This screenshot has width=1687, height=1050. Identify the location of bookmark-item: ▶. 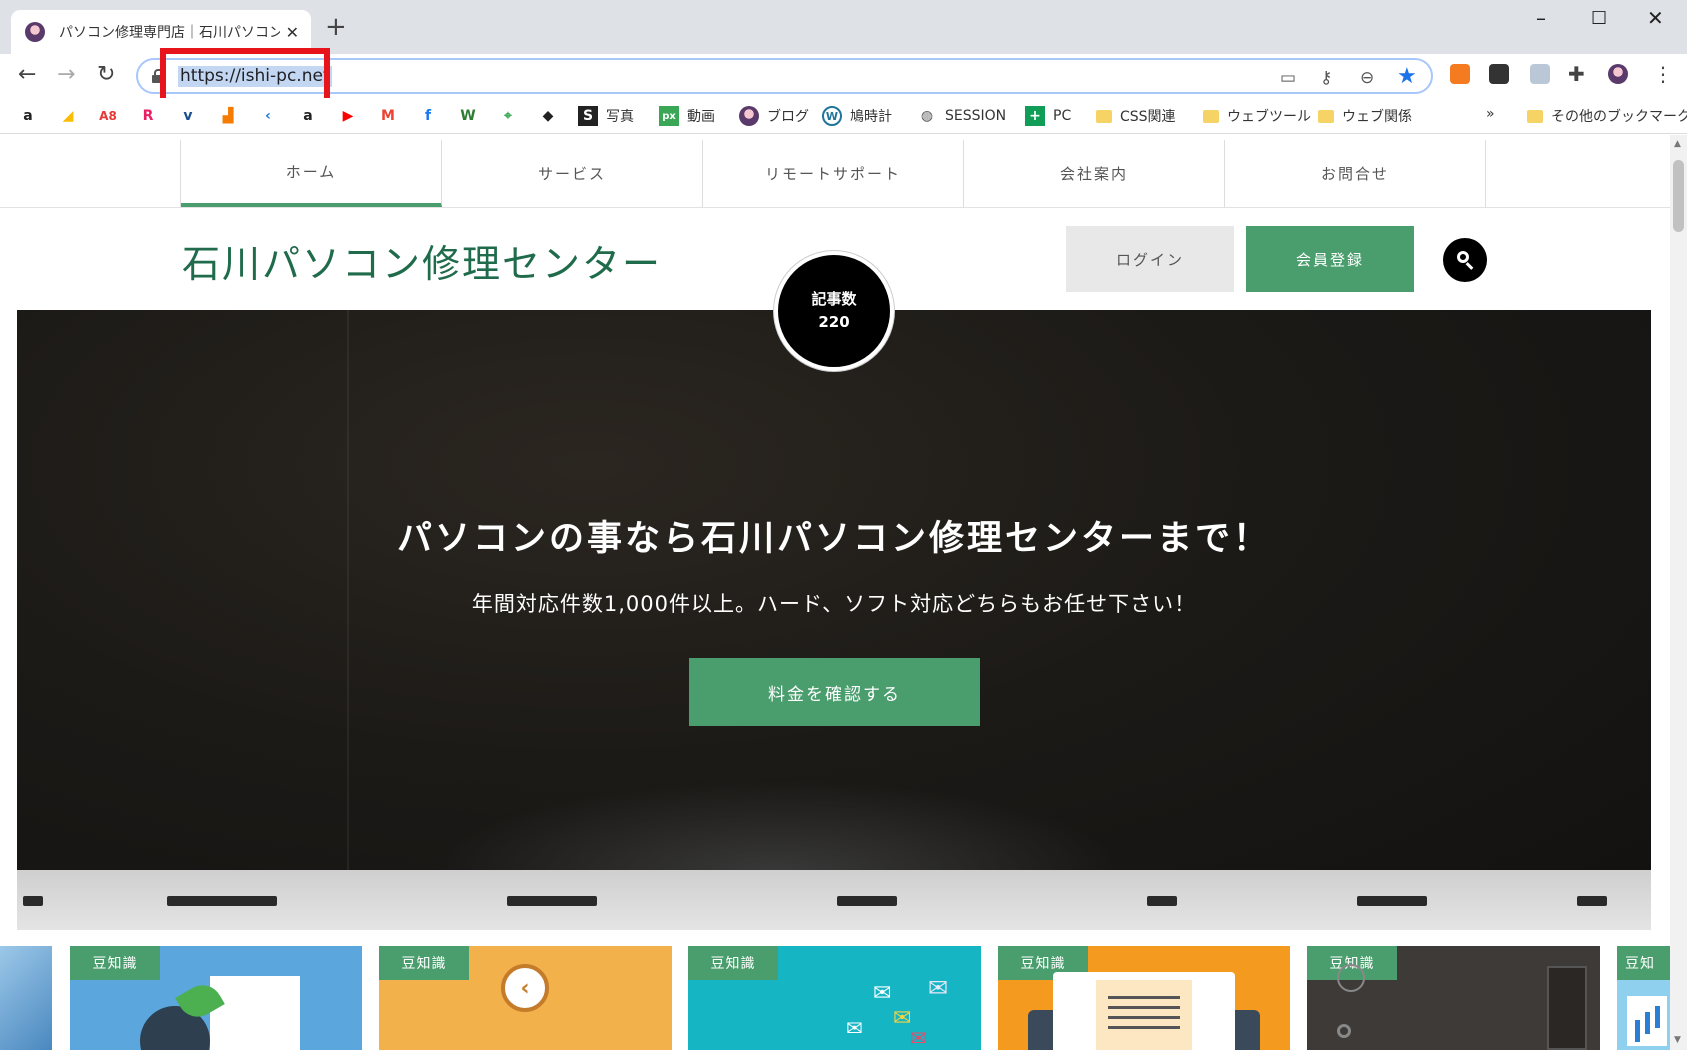
(348, 116).